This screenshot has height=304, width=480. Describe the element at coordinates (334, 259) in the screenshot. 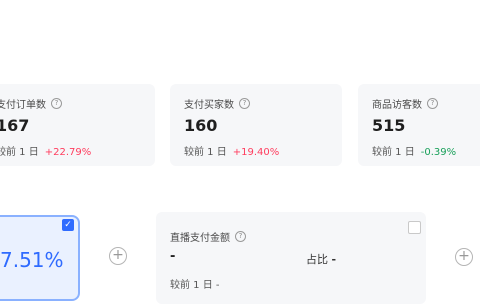

I see `share-value: -` at that location.